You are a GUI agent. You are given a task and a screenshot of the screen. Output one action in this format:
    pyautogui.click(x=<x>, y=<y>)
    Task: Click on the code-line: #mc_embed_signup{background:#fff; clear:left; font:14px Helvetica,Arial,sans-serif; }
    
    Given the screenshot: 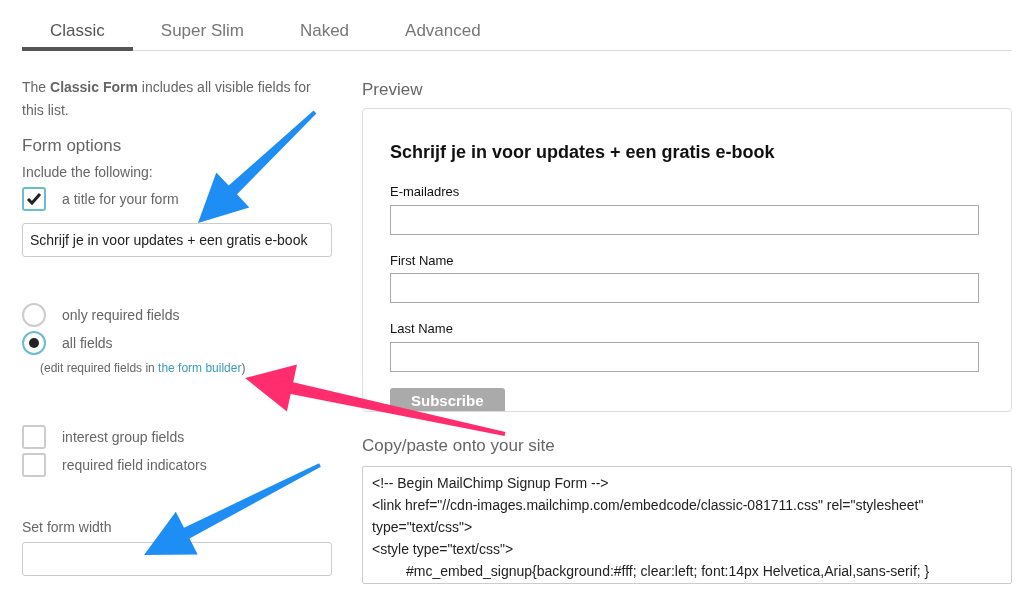 What is the action you would take?
    pyautogui.click(x=668, y=571)
    